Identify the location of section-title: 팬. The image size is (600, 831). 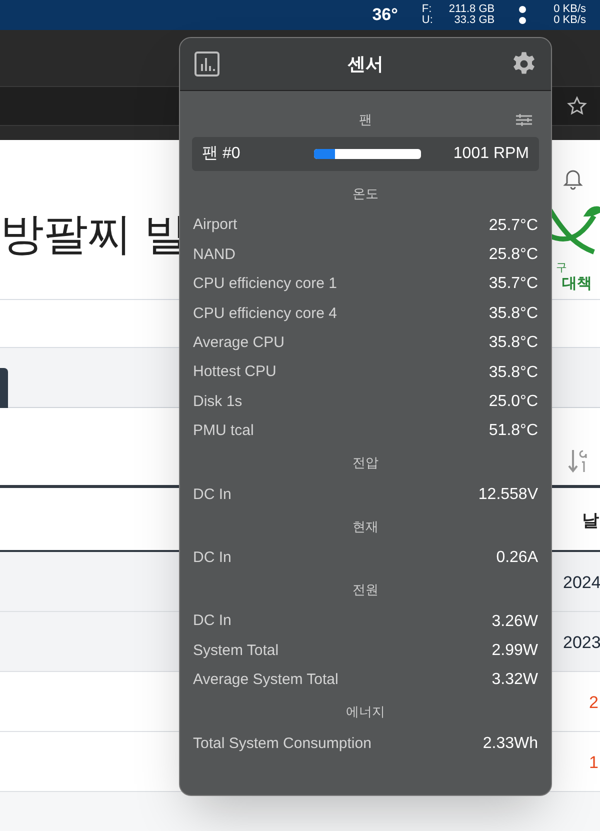
(365, 120).